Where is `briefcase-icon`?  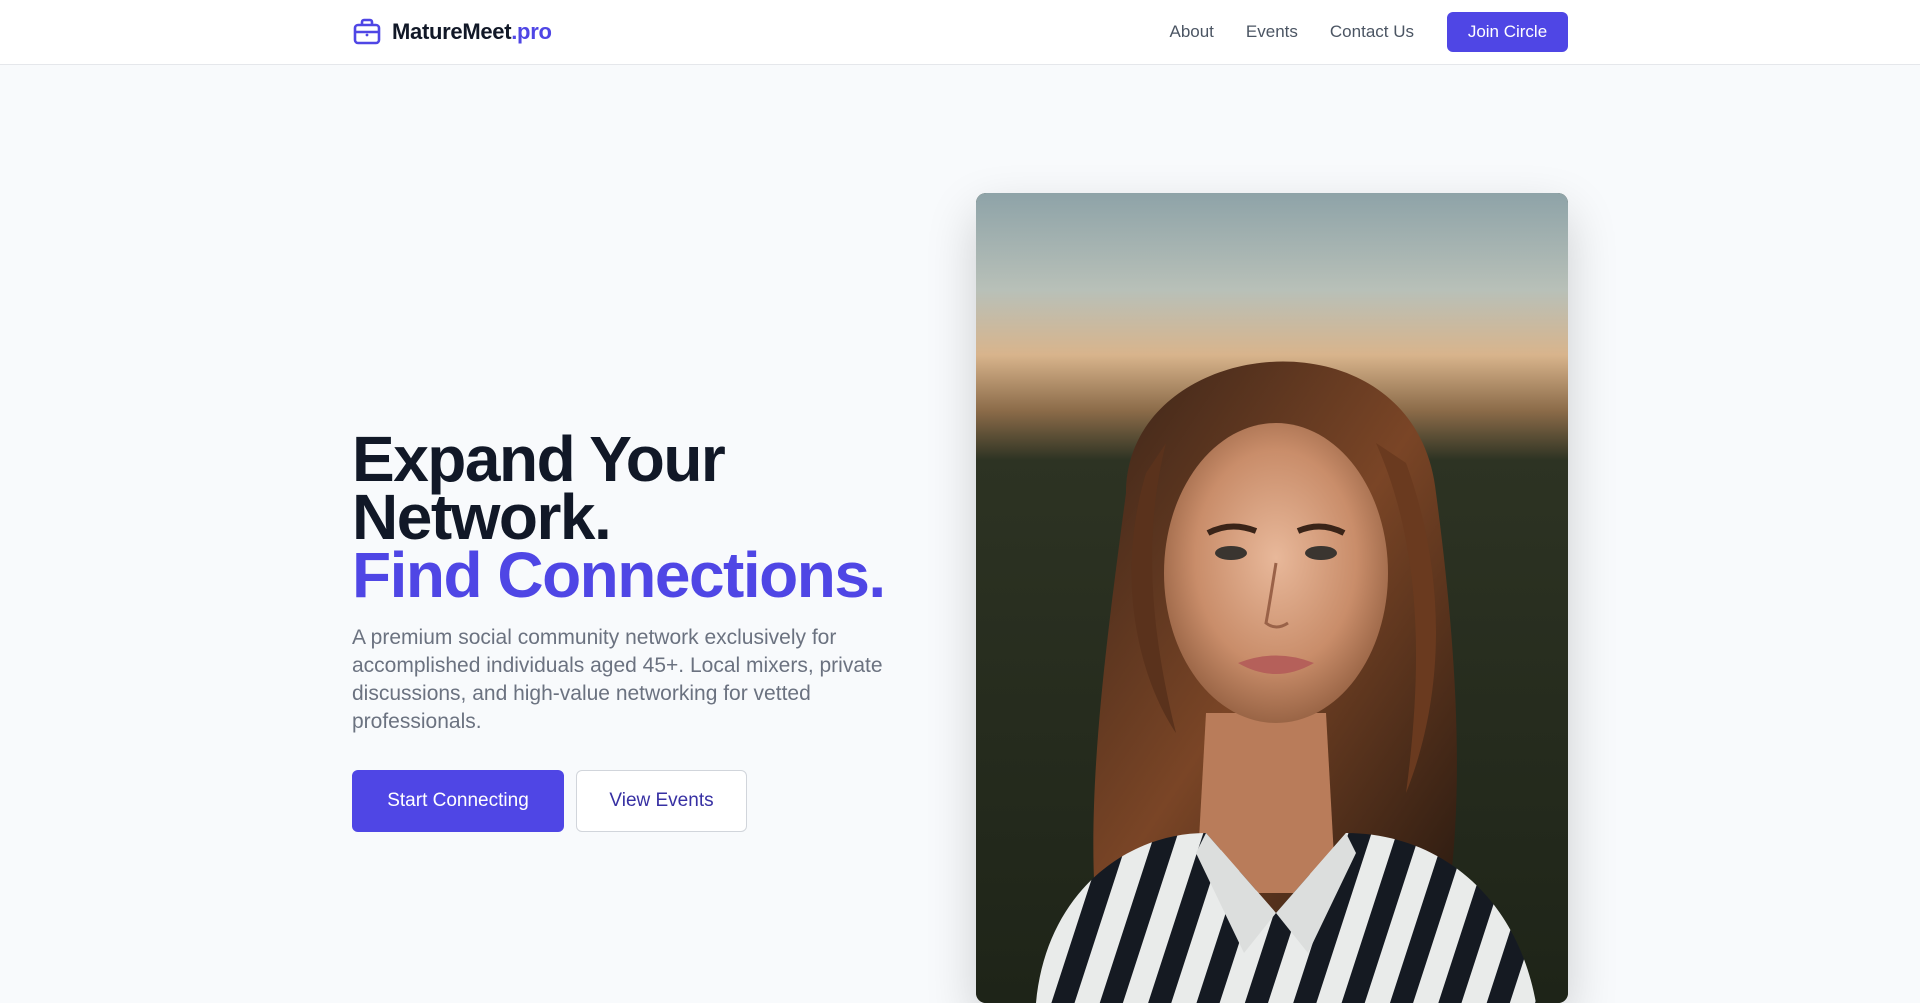 briefcase-icon is located at coordinates (367, 31).